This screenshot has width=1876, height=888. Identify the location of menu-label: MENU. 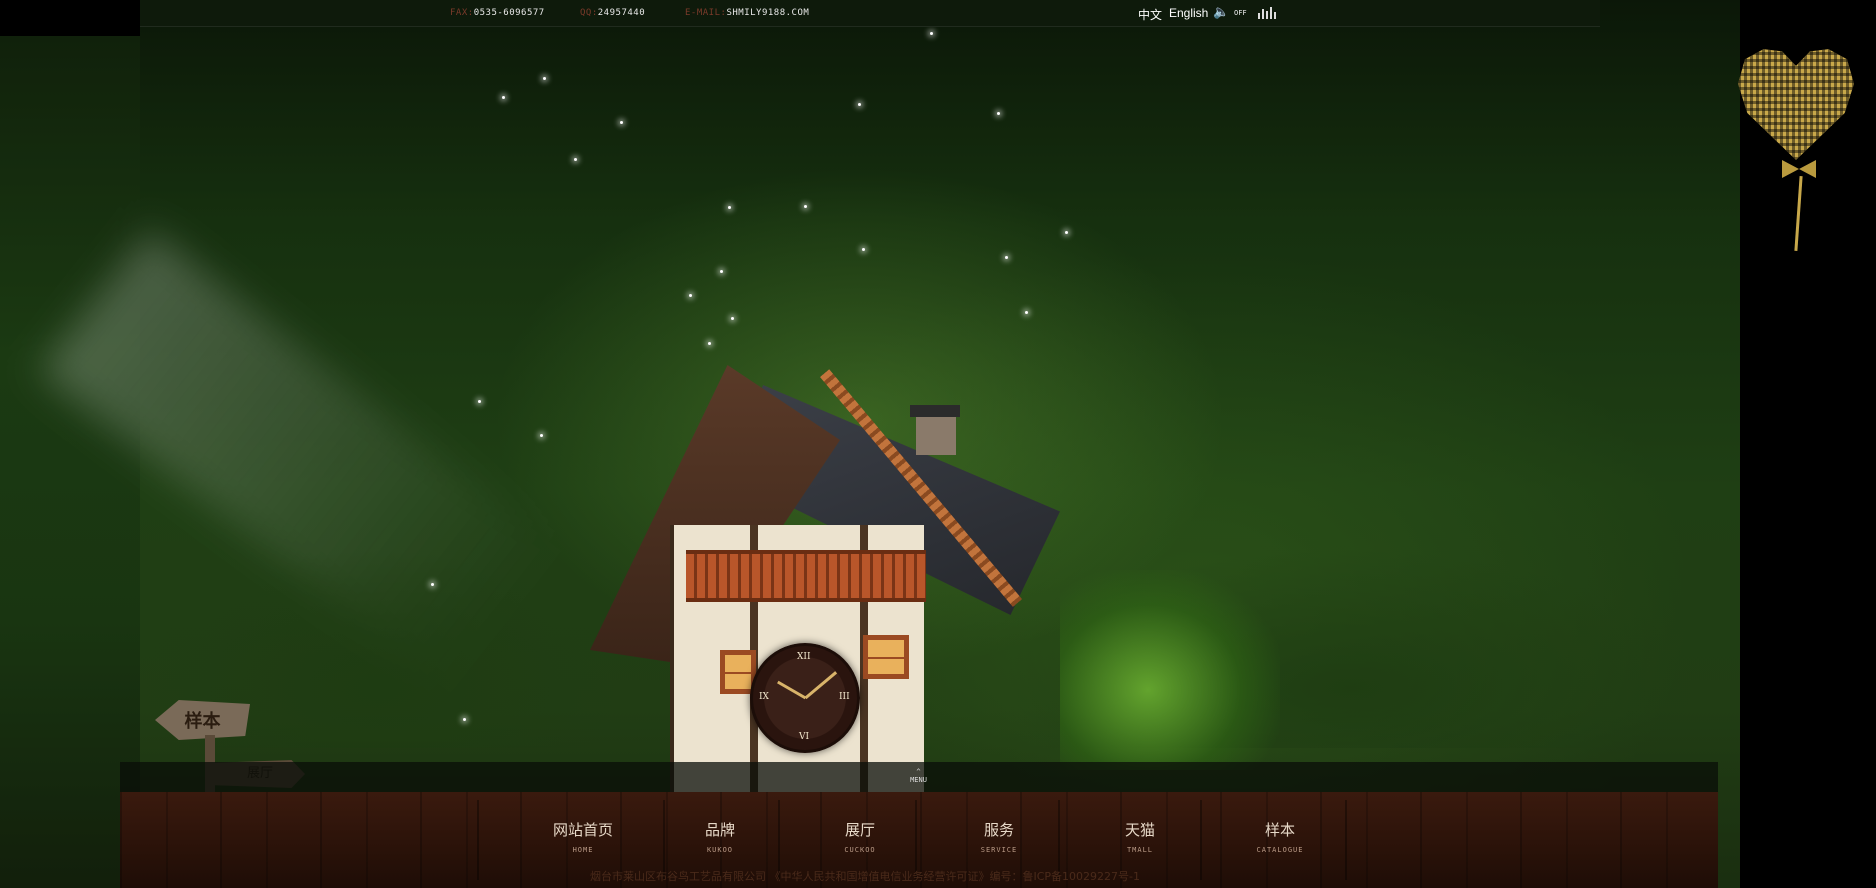
(918, 780).